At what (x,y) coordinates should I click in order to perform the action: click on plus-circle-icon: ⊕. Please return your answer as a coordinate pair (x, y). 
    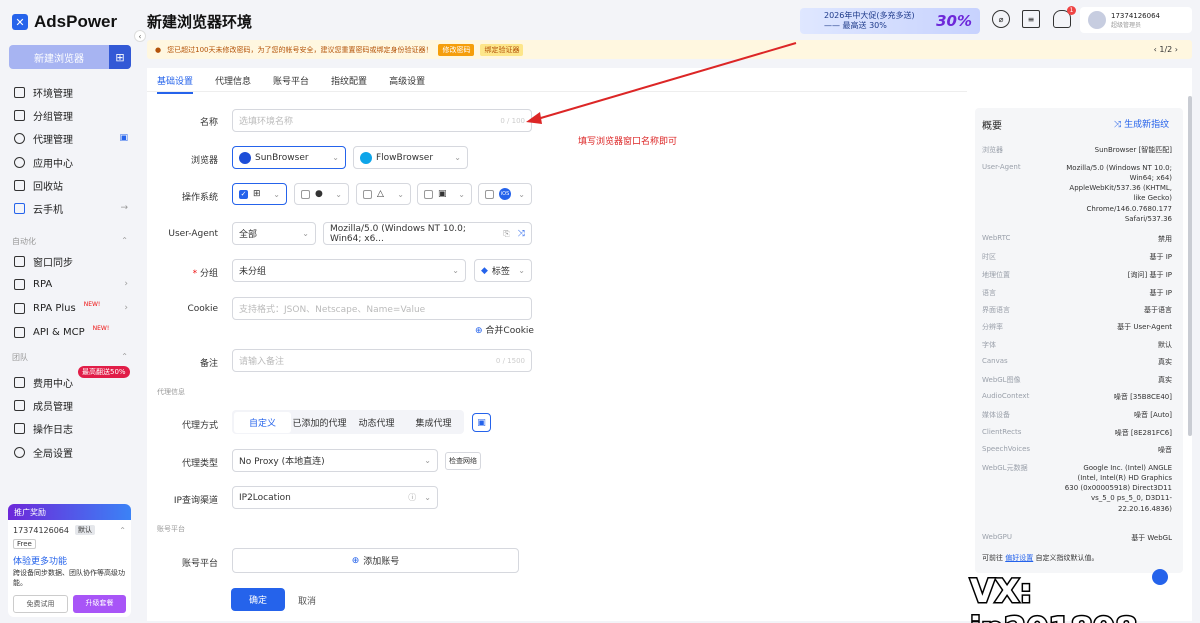
    Looking at the image, I should click on (479, 331).